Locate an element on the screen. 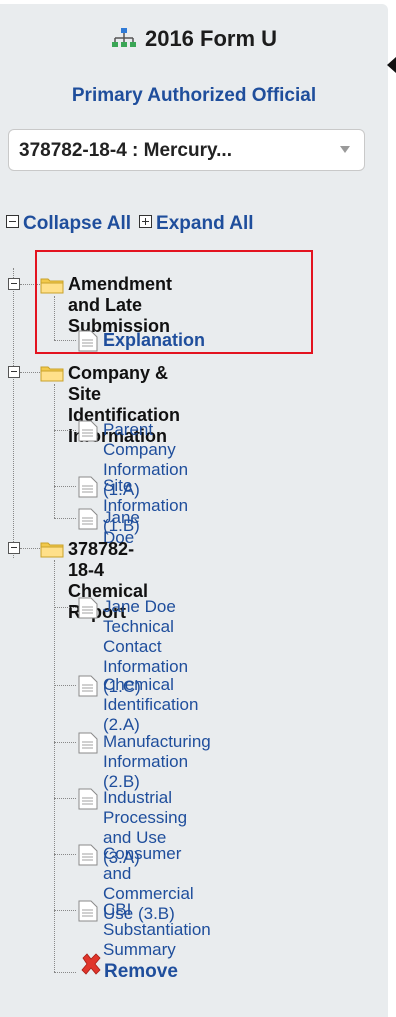 The width and height of the screenshot is (396, 1017). tree-leaf-cbi-substantiation: CBI Substantiation Summary is located at coordinates (157, 930).